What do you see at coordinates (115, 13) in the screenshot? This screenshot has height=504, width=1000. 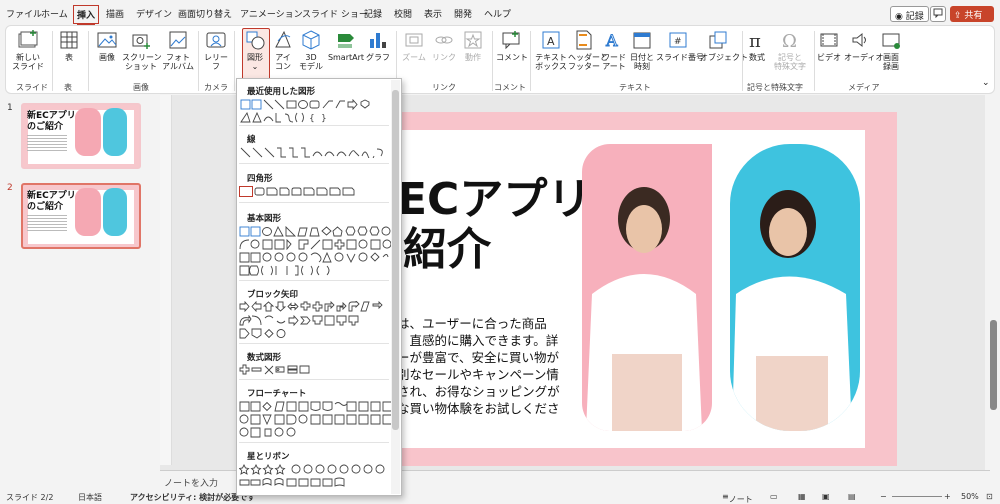 I see `tab-draw: 描画` at bounding box center [115, 13].